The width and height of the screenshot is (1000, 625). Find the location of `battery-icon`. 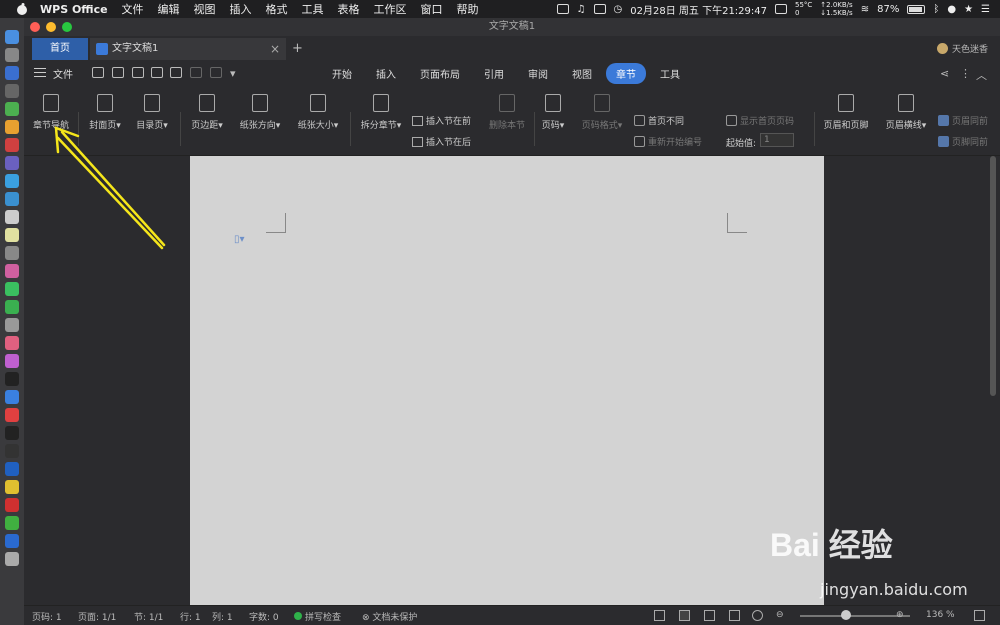

battery-icon is located at coordinates (916, 9).